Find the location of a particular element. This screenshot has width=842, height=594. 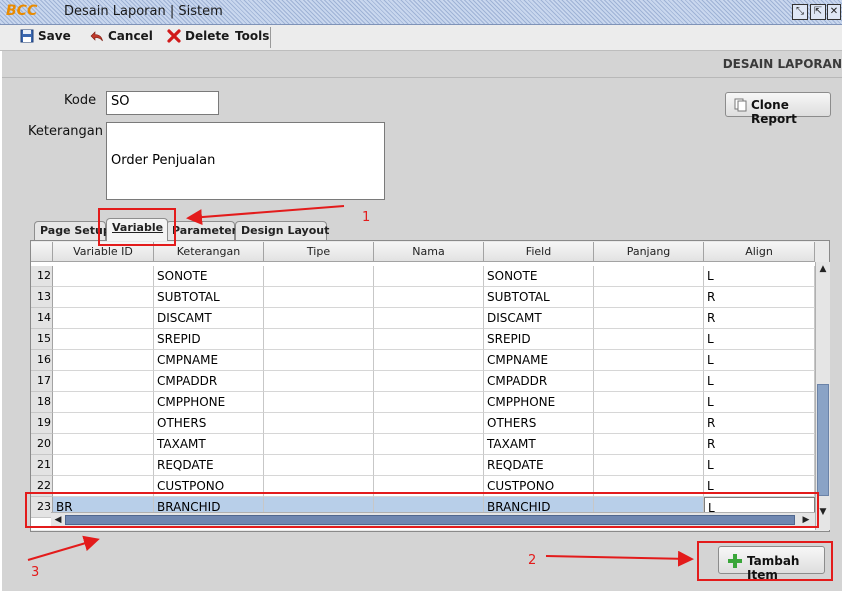

scroll-up-icon: ▲ is located at coordinates (823, 269).